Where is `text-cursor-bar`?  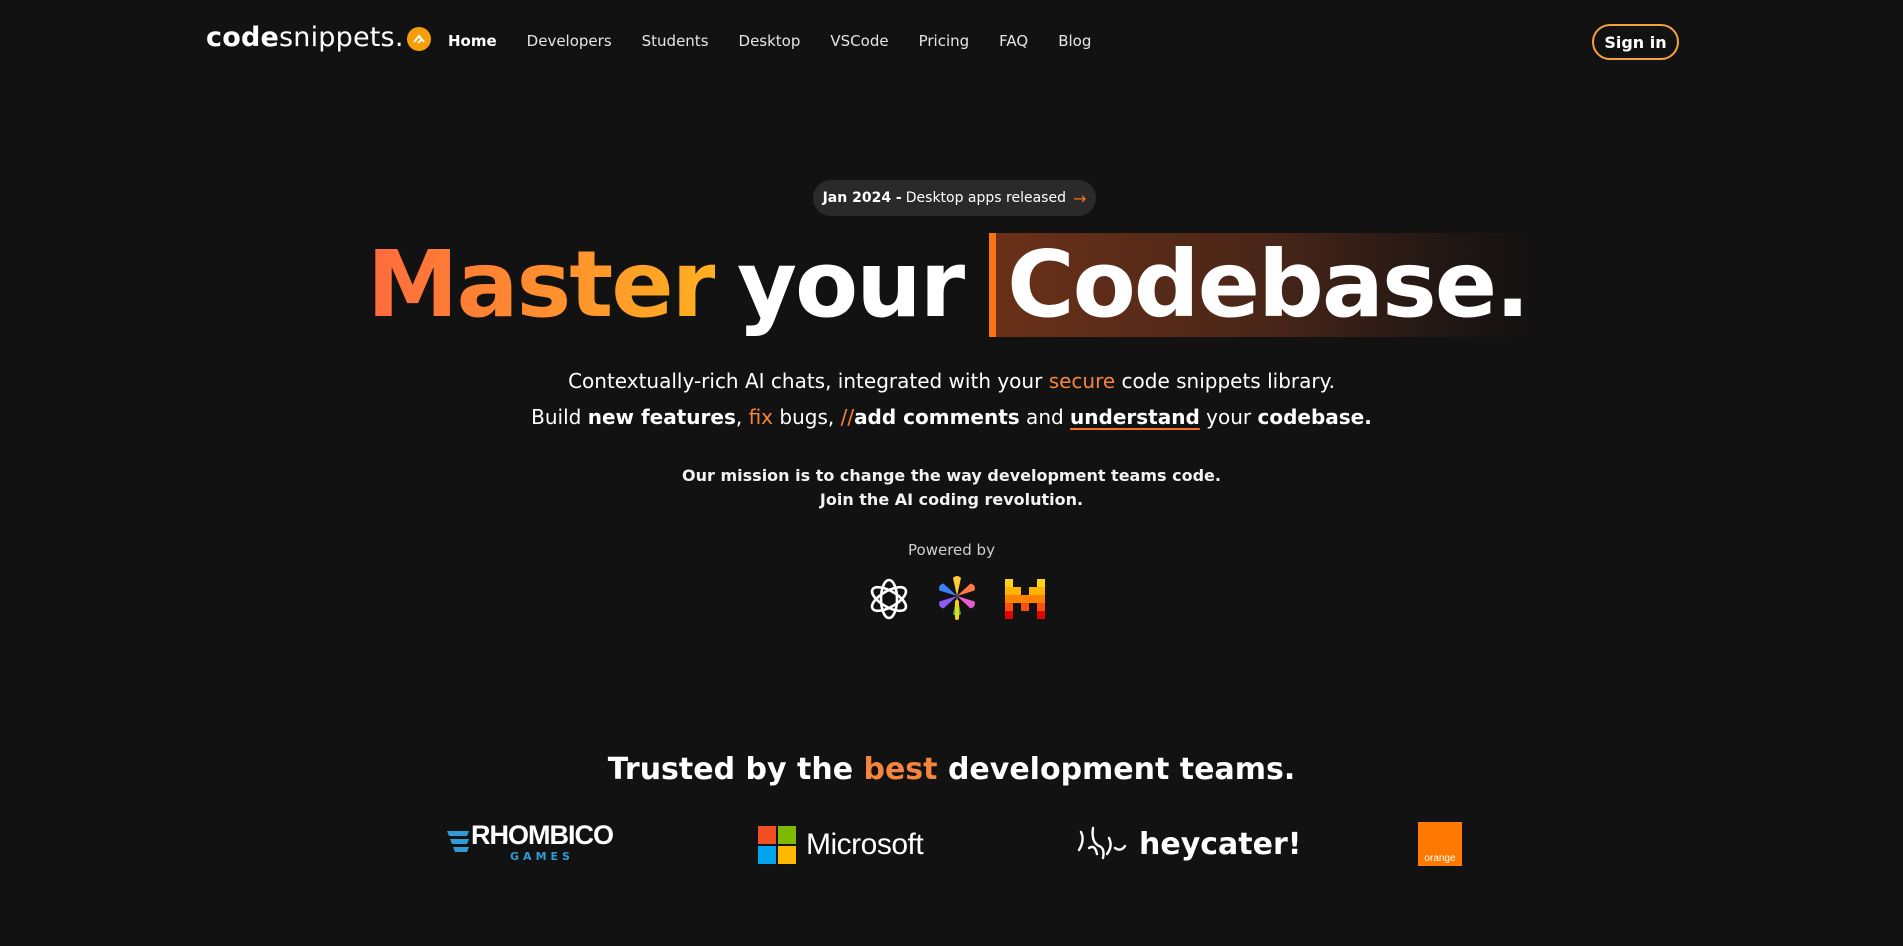
text-cursor-bar is located at coordinates (993, 285).